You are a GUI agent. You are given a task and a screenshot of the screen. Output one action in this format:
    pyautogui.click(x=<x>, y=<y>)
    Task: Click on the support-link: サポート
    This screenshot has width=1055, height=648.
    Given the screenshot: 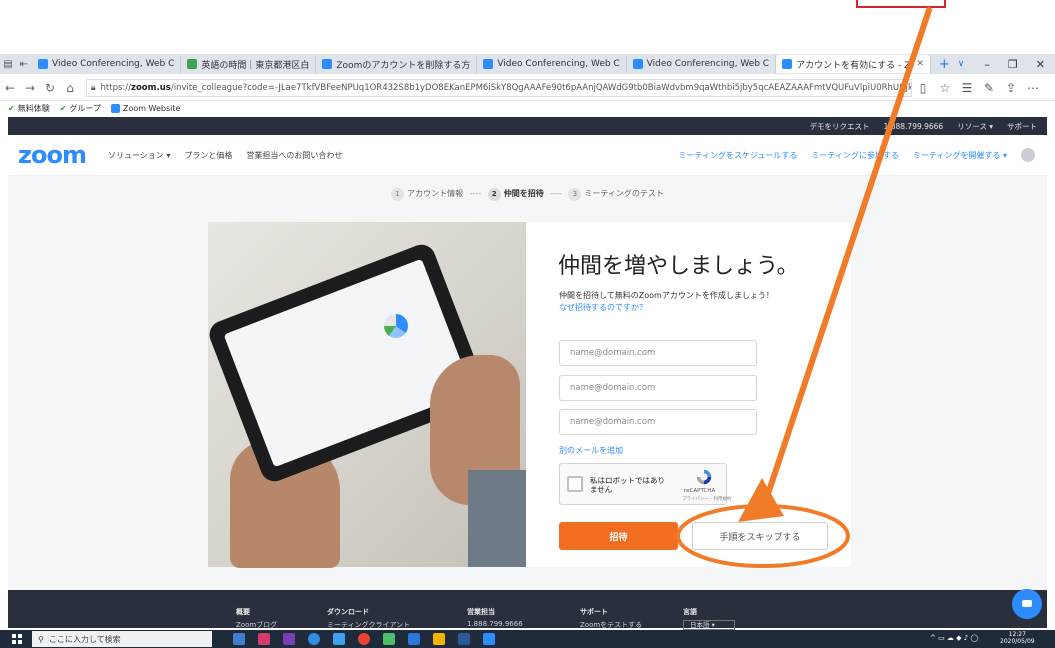 What is the action you would take?
    pyautogui.click(x=1022, y=126)
    